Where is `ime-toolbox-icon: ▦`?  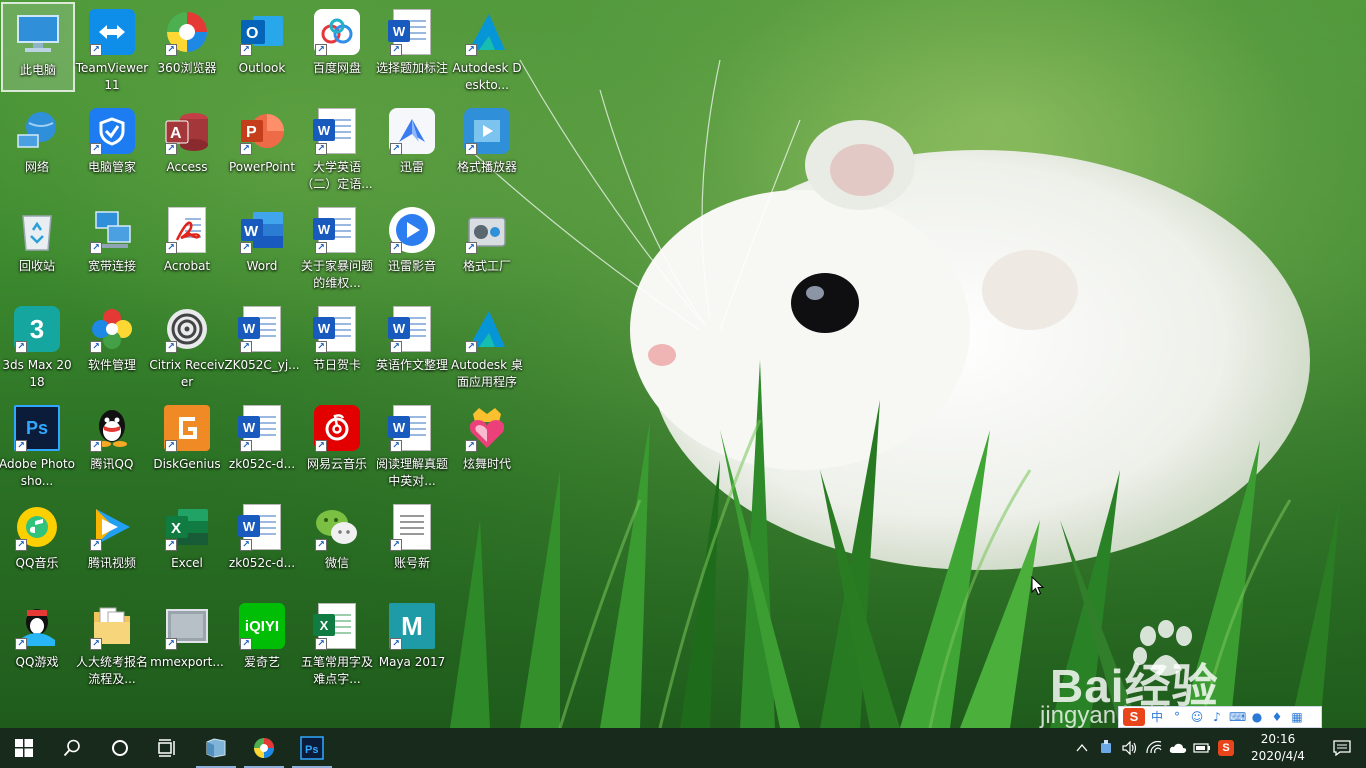
ime-toolbox-icon: ▦ is located at coordinates (1297, 717).